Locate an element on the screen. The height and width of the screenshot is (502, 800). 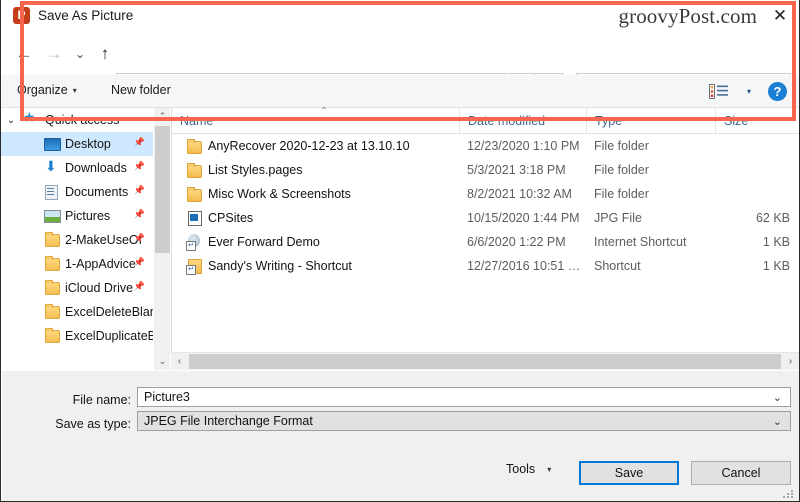
sidebar-item-label: ExcelDeleteBlank is located at coordinates (109, 312).